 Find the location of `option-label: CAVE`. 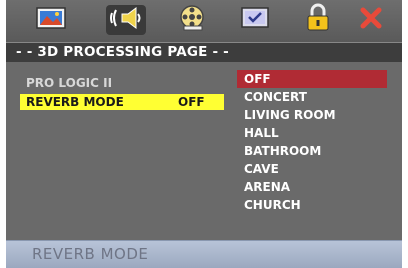

option-label: CAVE is located at coordinates (261, 169).